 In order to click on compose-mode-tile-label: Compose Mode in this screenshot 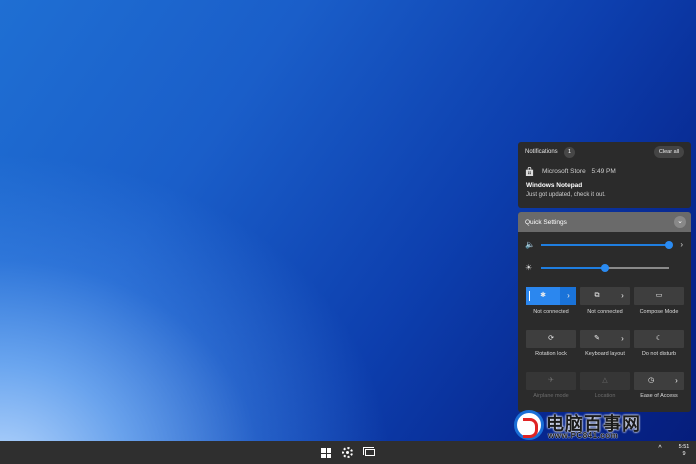, I will do `click(659, 312)`.